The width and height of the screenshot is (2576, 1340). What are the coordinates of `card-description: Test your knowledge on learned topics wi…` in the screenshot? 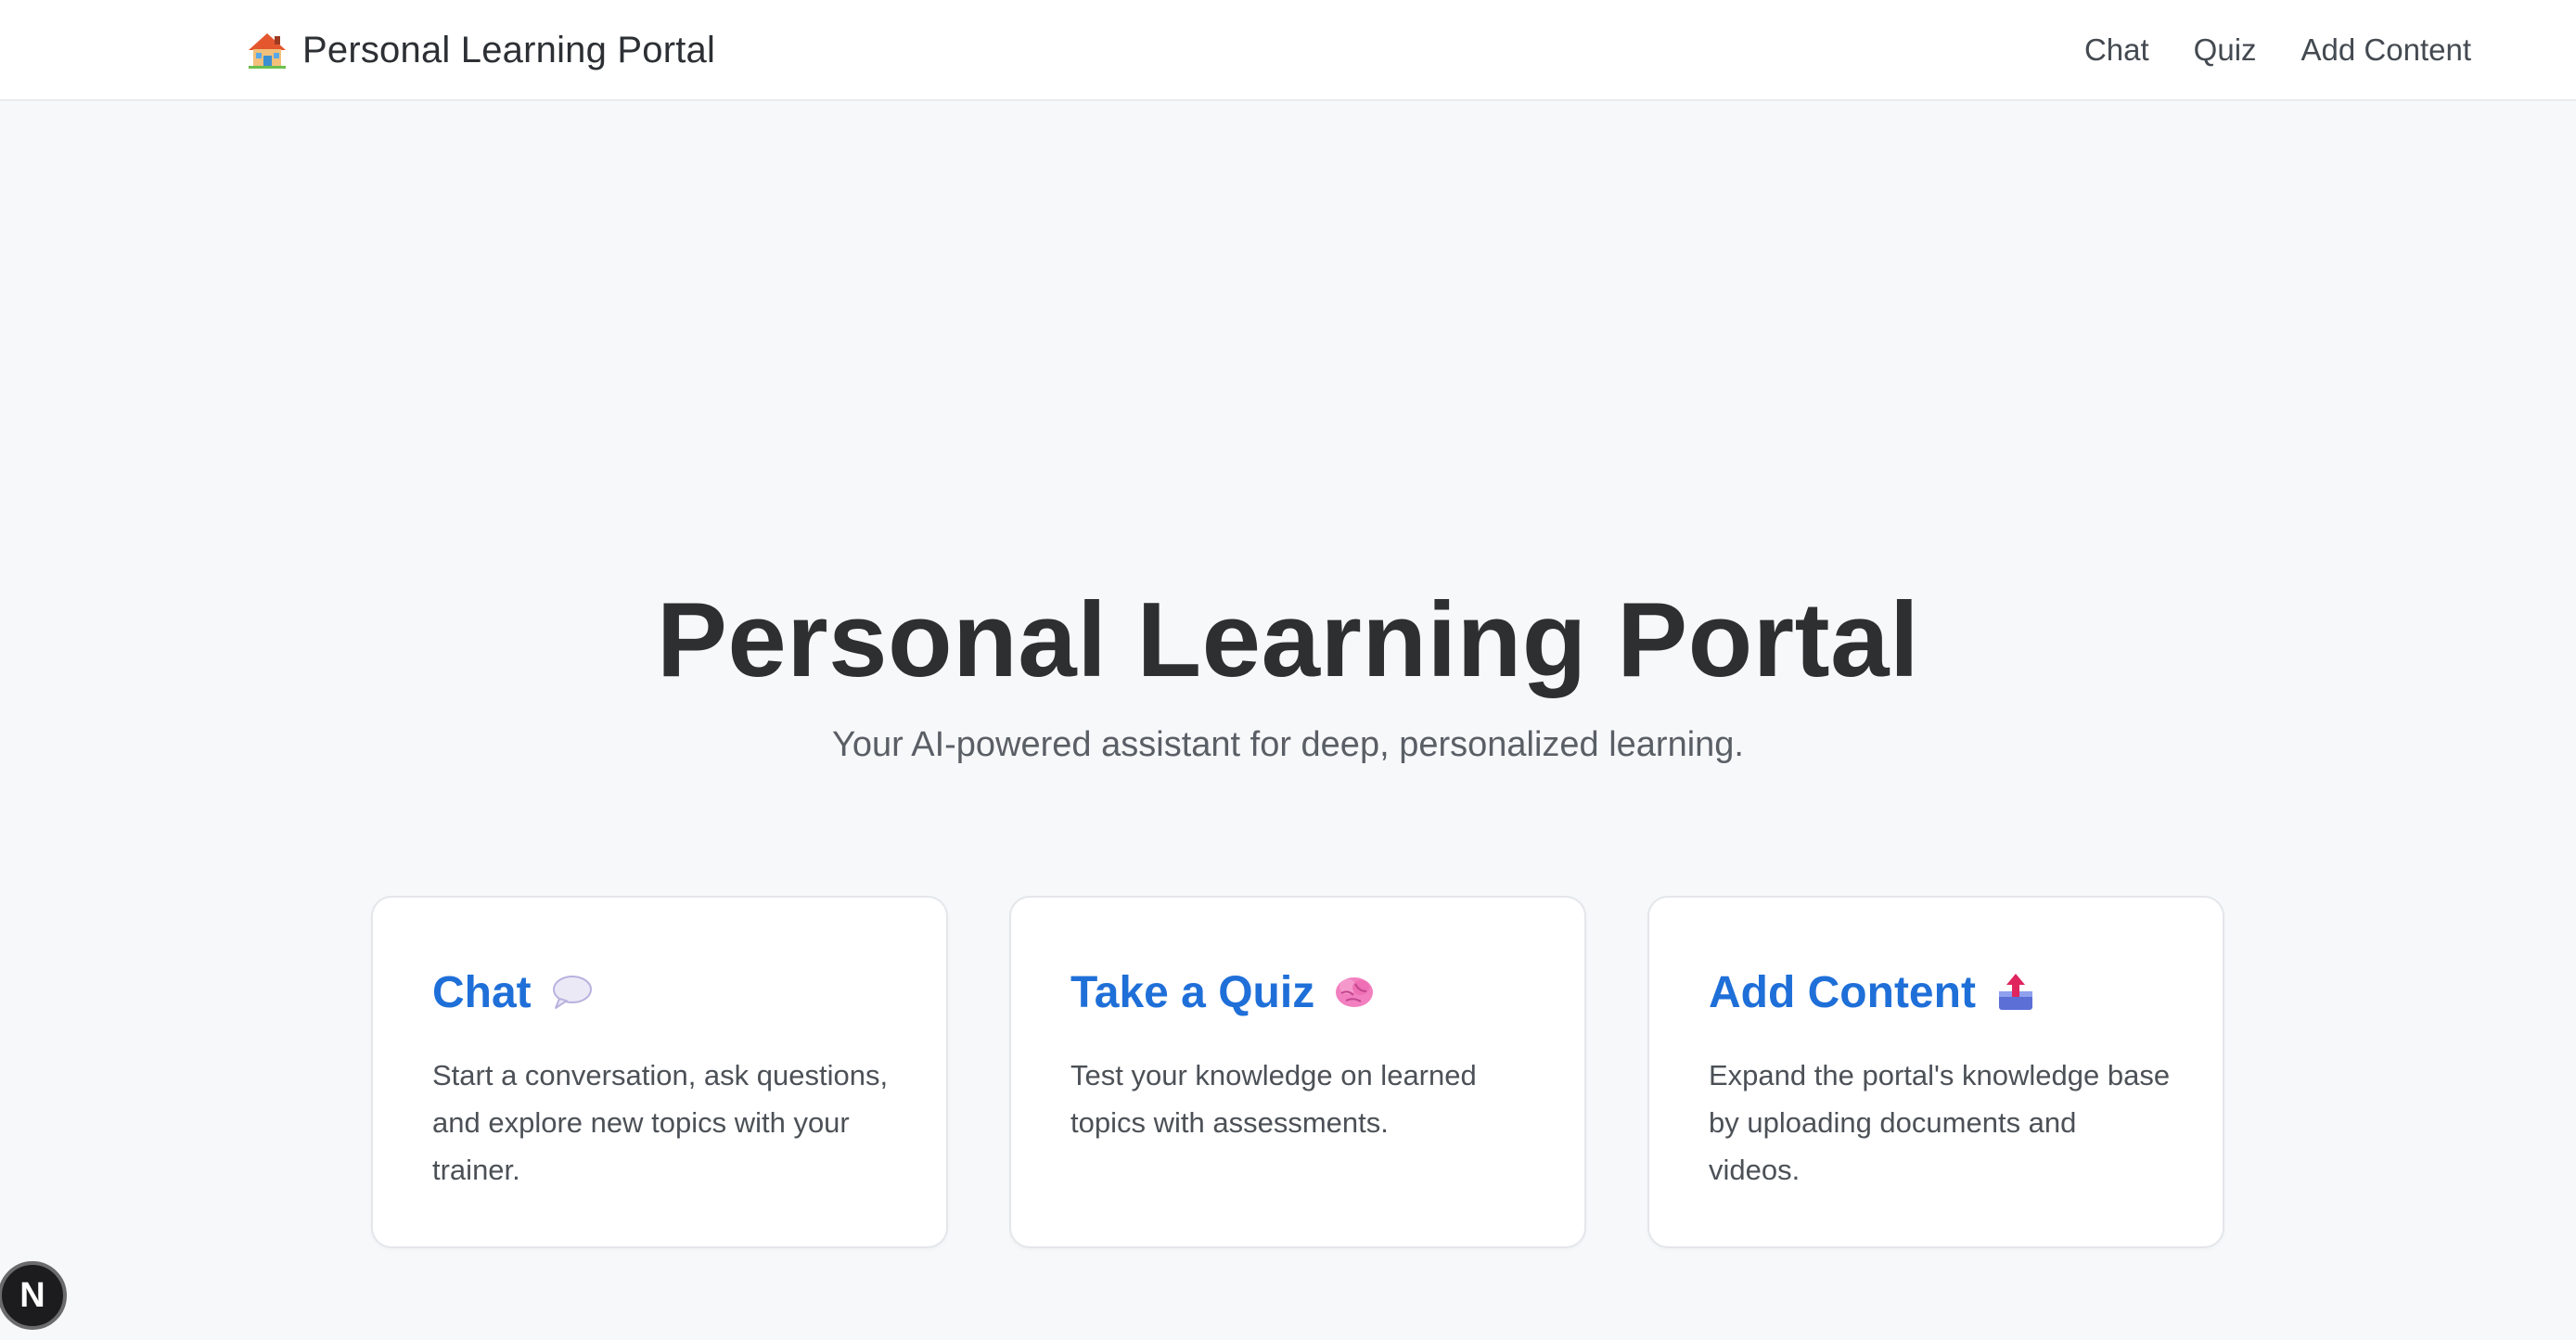 It's located at (1273, 1099).